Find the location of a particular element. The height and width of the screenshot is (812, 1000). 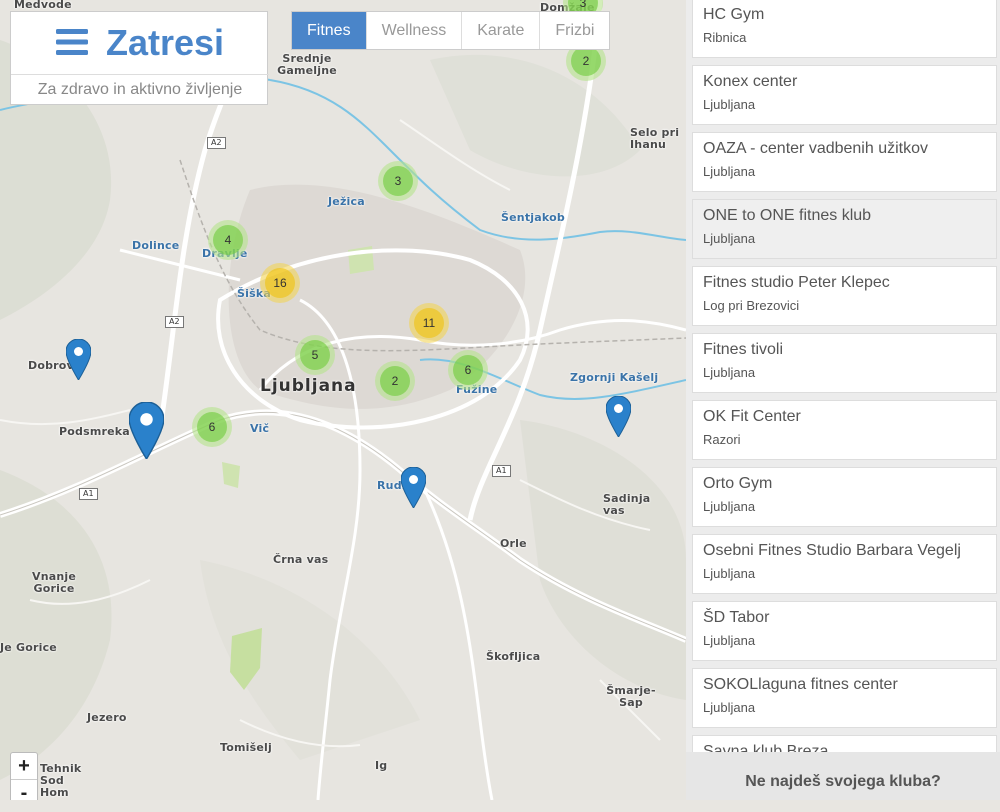

category-tabs: Fitnes Wellness Karate Frizbi is located at coordinates (451, 30).